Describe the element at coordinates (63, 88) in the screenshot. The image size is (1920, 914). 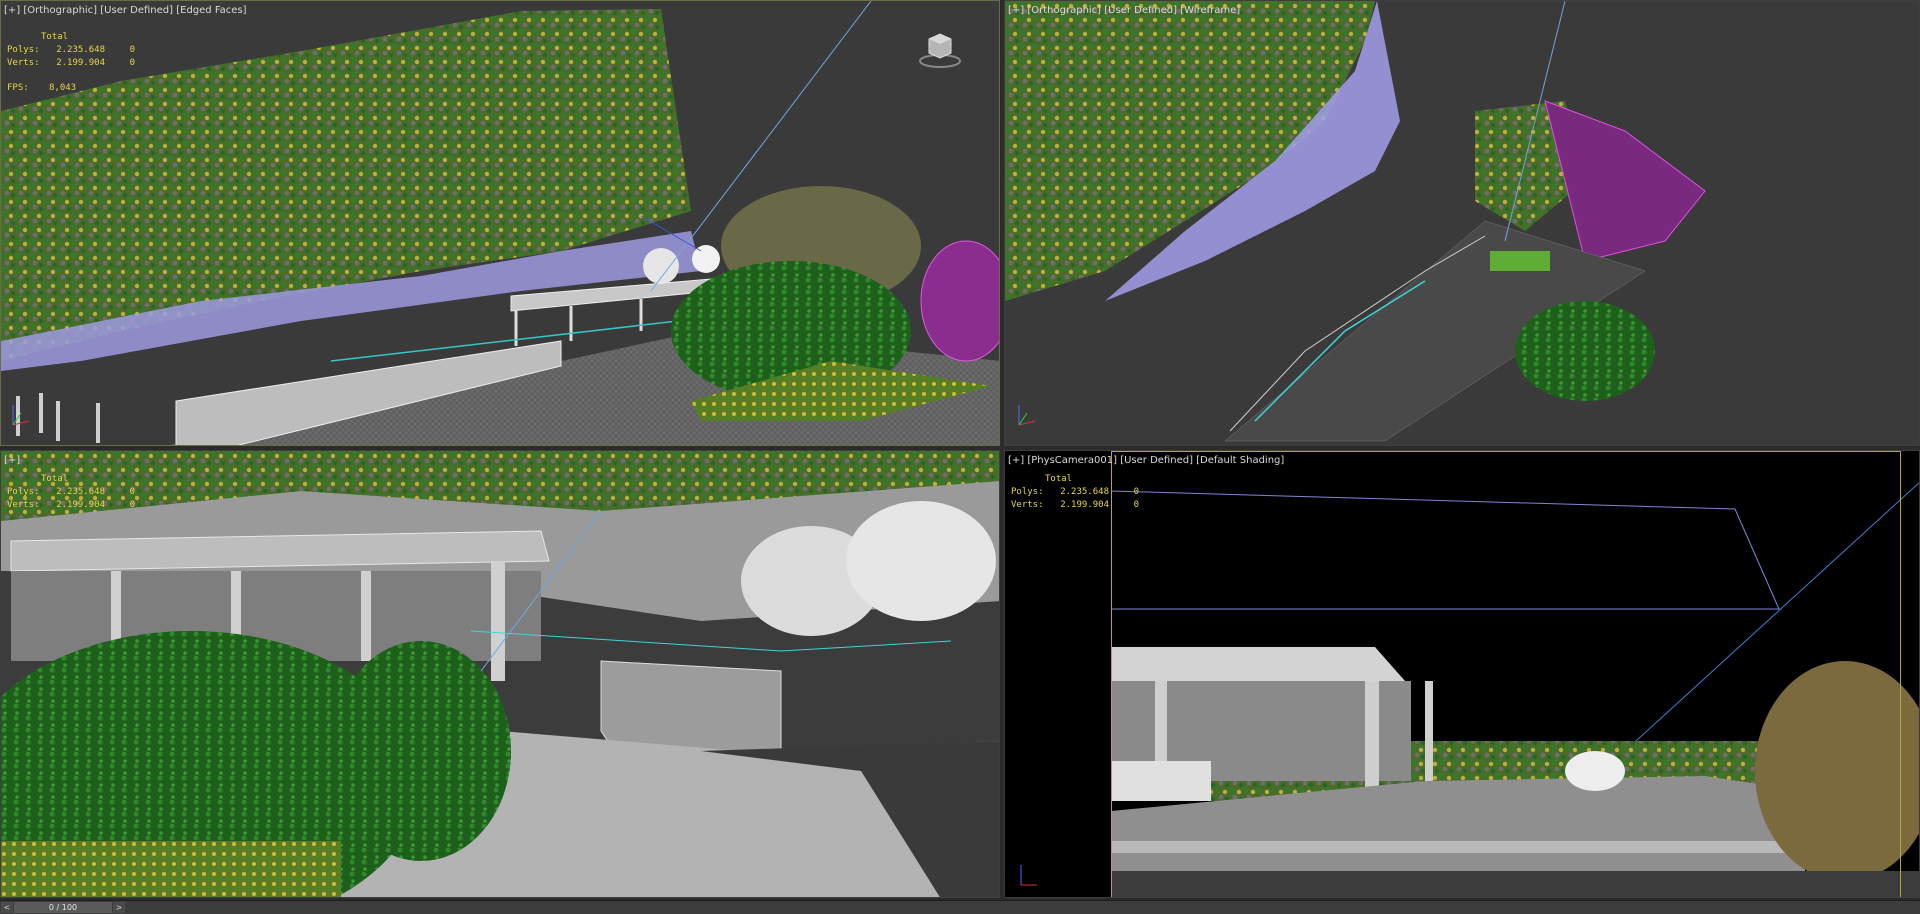
I see `stats-fps-value: 8,043` at that location.